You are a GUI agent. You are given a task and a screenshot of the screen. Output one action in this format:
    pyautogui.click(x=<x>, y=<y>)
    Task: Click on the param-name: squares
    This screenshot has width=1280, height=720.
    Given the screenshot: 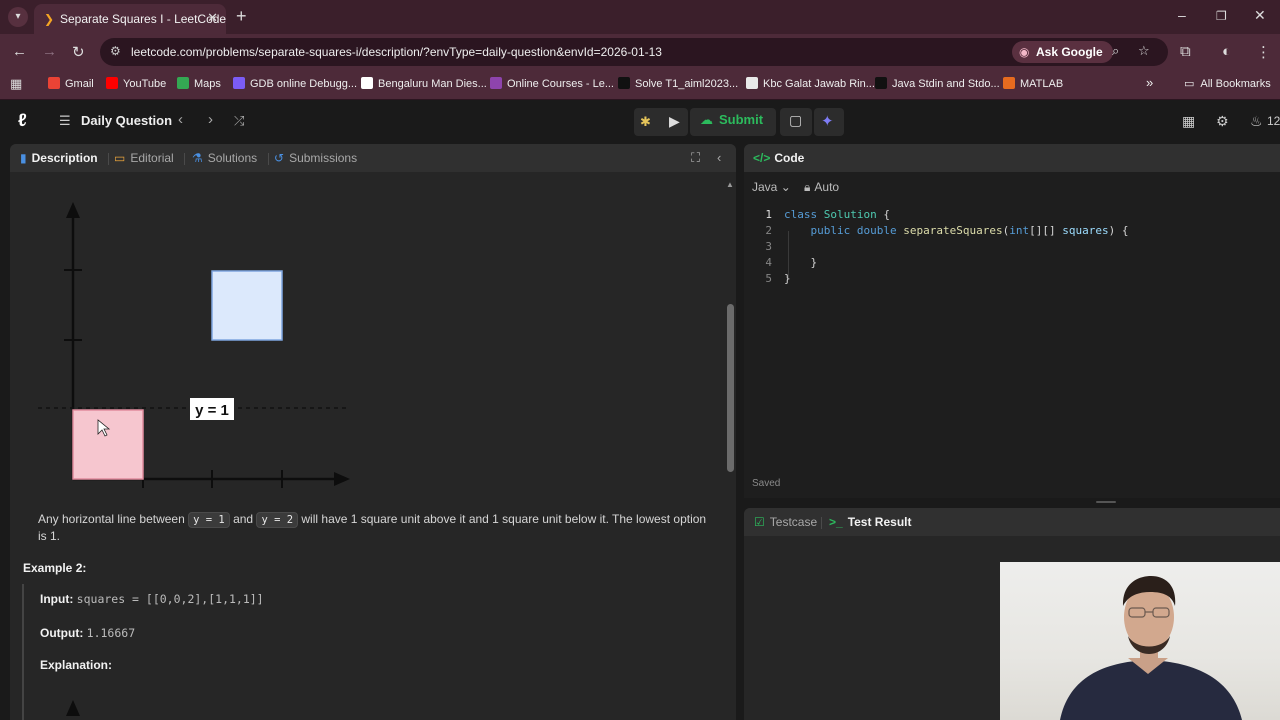 What is the action you would take?
    pyautogui.click(x=1085, y=230)
    